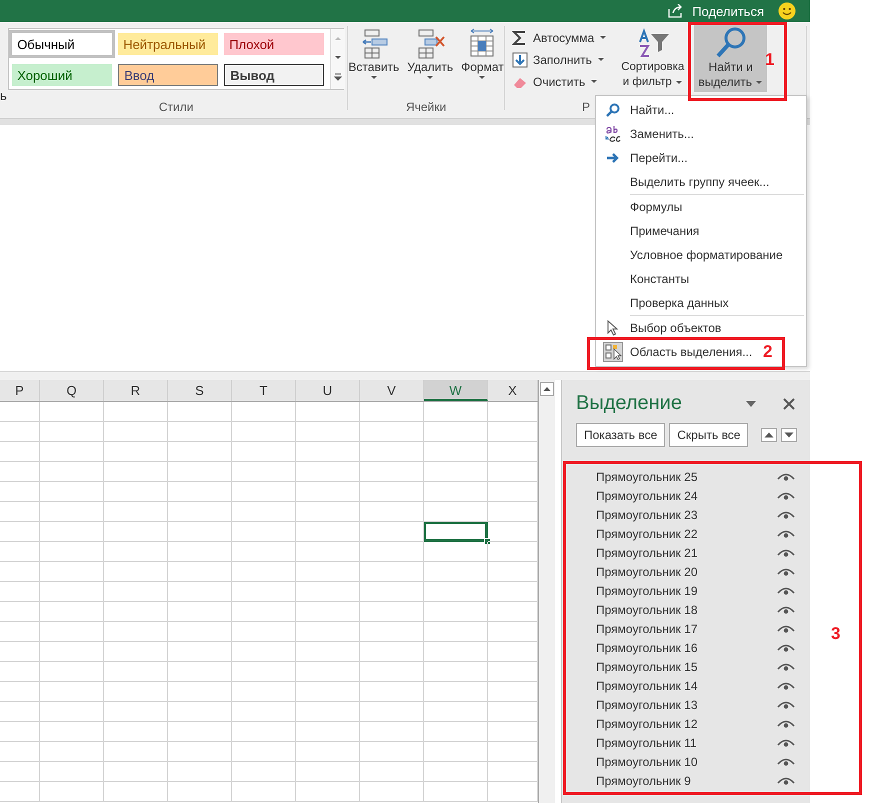 The image size is (875, 803). Describe the element at coordinates (647, 629) in the screenshot. I see `shape-list-item: Прямоугольник 17` at that location.